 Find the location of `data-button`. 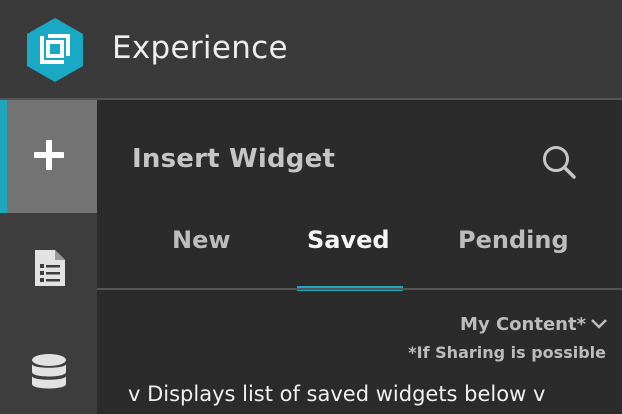

data-button is located at coordinates (48, 370).